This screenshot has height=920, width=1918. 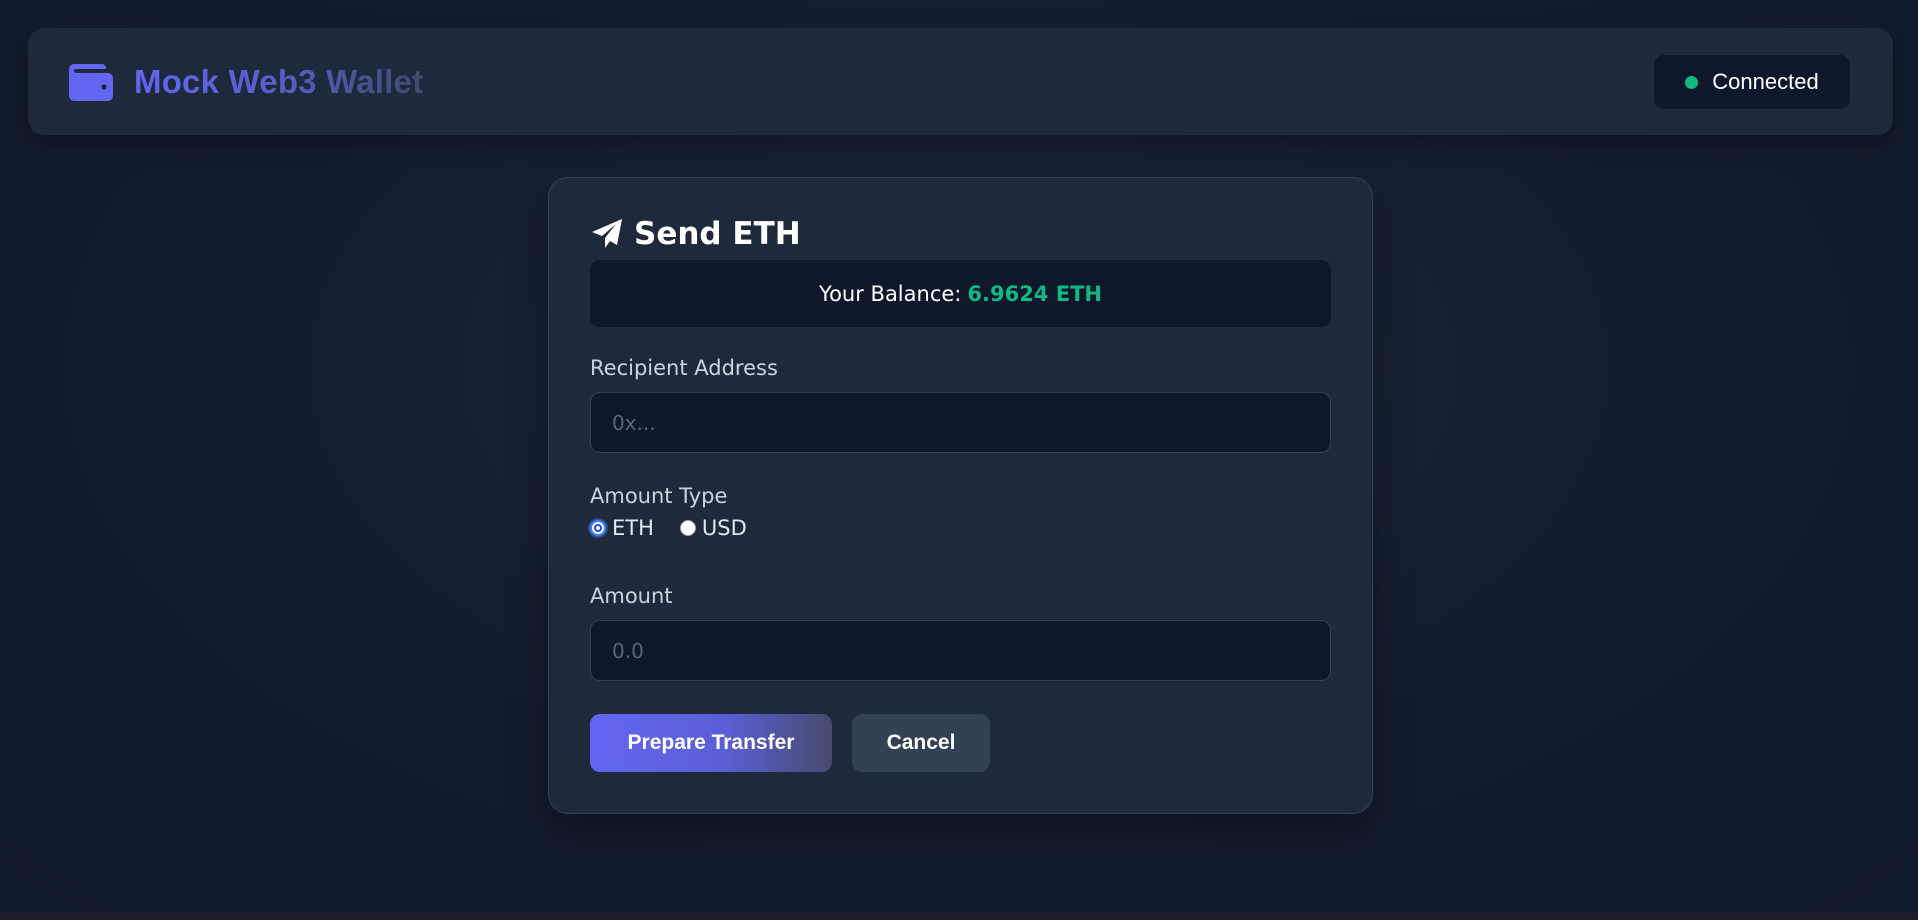 I want to click on card-title: Send ETH, so click(x=695, y=234).